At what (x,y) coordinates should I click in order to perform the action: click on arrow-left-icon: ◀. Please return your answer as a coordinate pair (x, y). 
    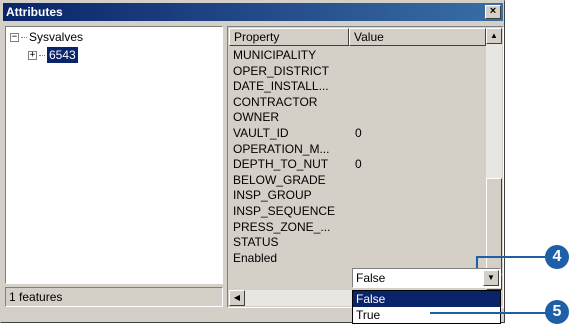
    Looking at the image, I should click on (237, 297).